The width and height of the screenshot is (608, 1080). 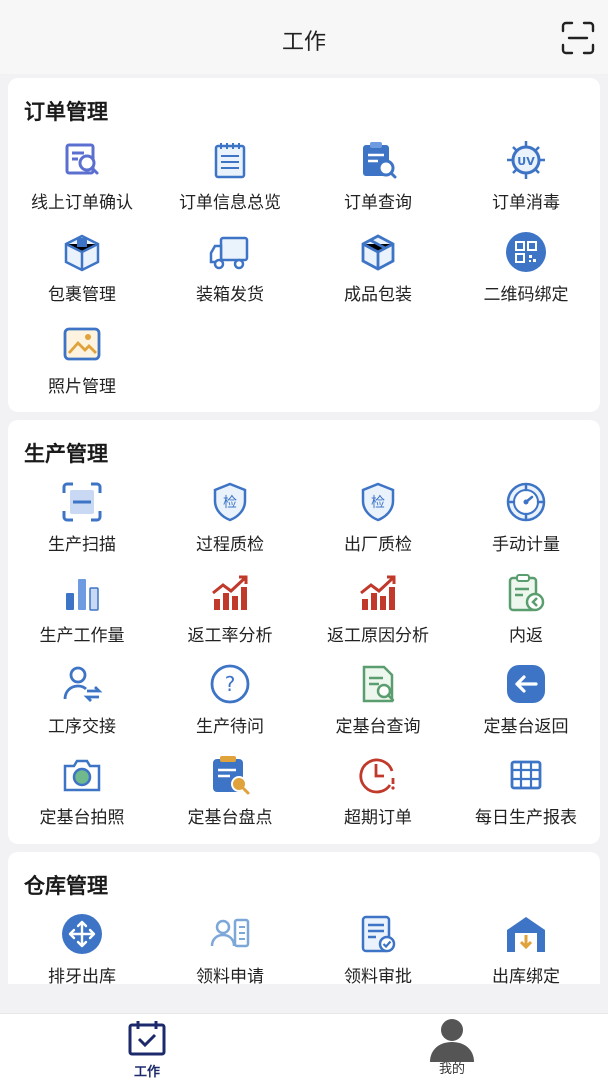 What do you see at coordinates (82, 368) in the screenshot?
I see `menu-item-photo-management: 照片管理` at bounding box center [82, 368].